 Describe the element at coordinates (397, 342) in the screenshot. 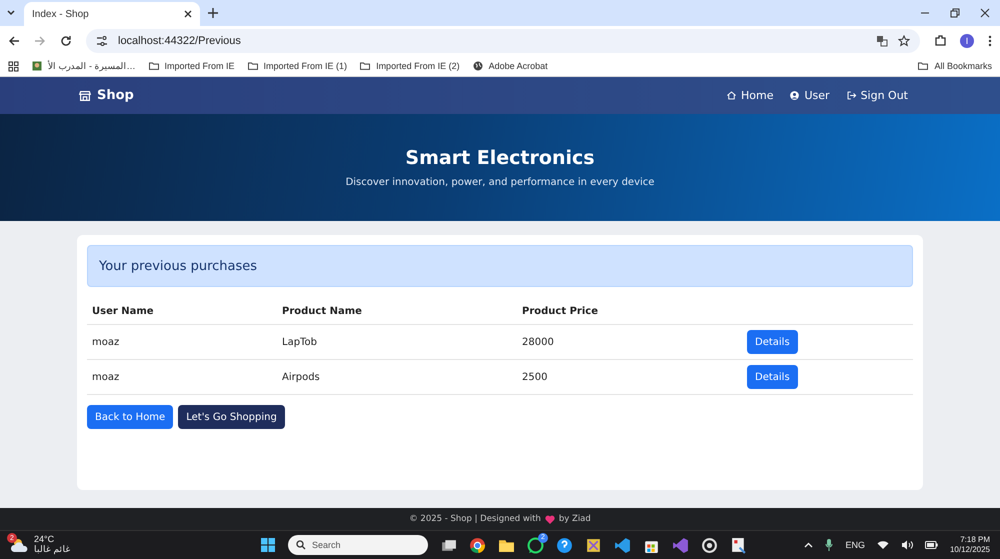

I see `table-cell: LapTob` at that location.